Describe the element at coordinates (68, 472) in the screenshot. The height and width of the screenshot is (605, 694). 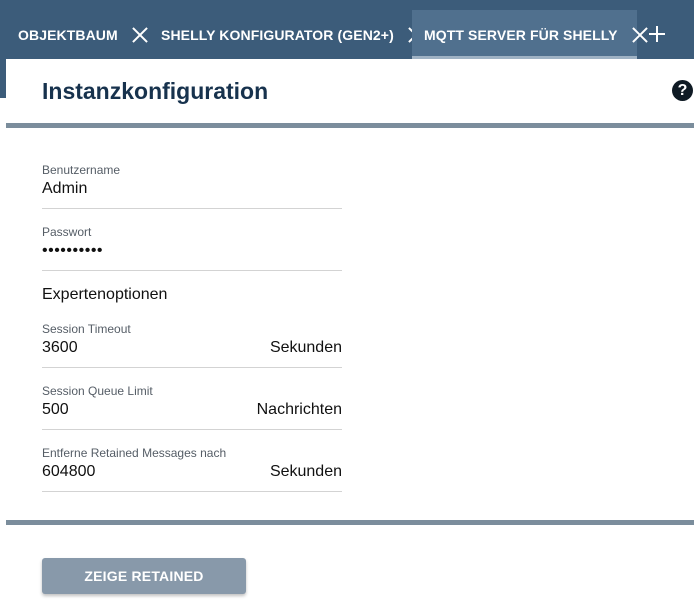
I see `retained-messages-input: 604800` at that location.